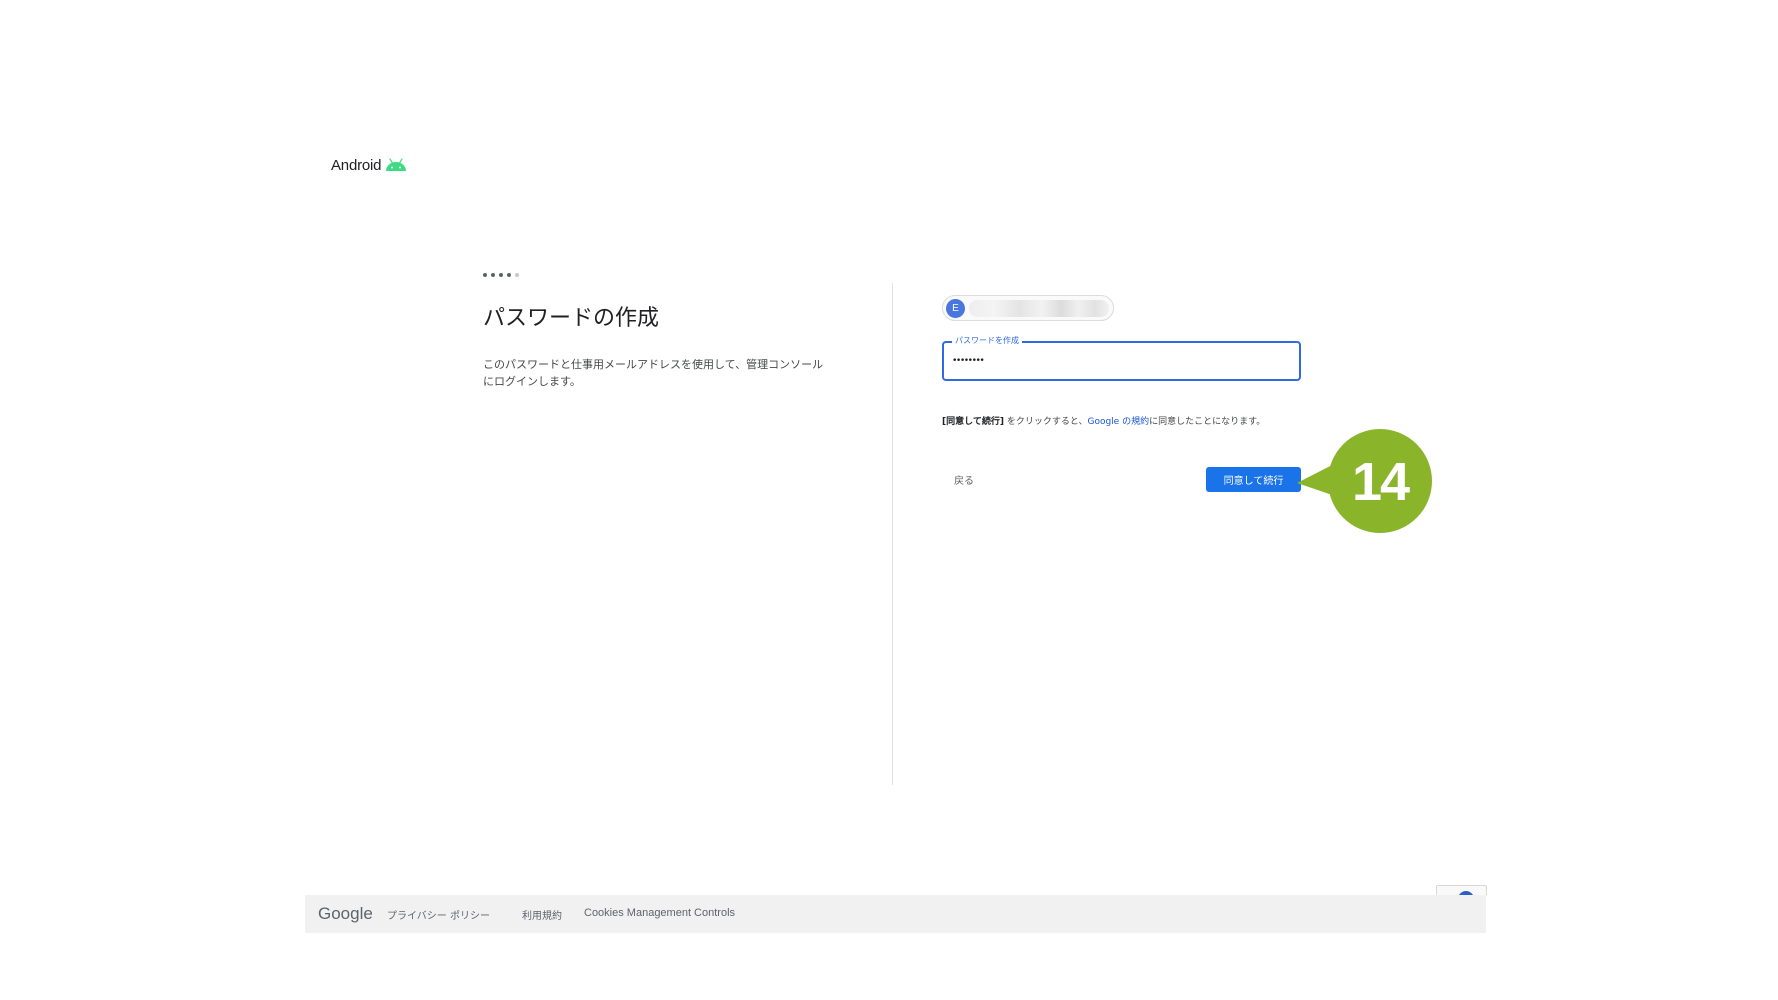  What do you see at coordinates (356, 165) in the screenshot?
I see `brand-name: Android` at bounding box center [356, 165].